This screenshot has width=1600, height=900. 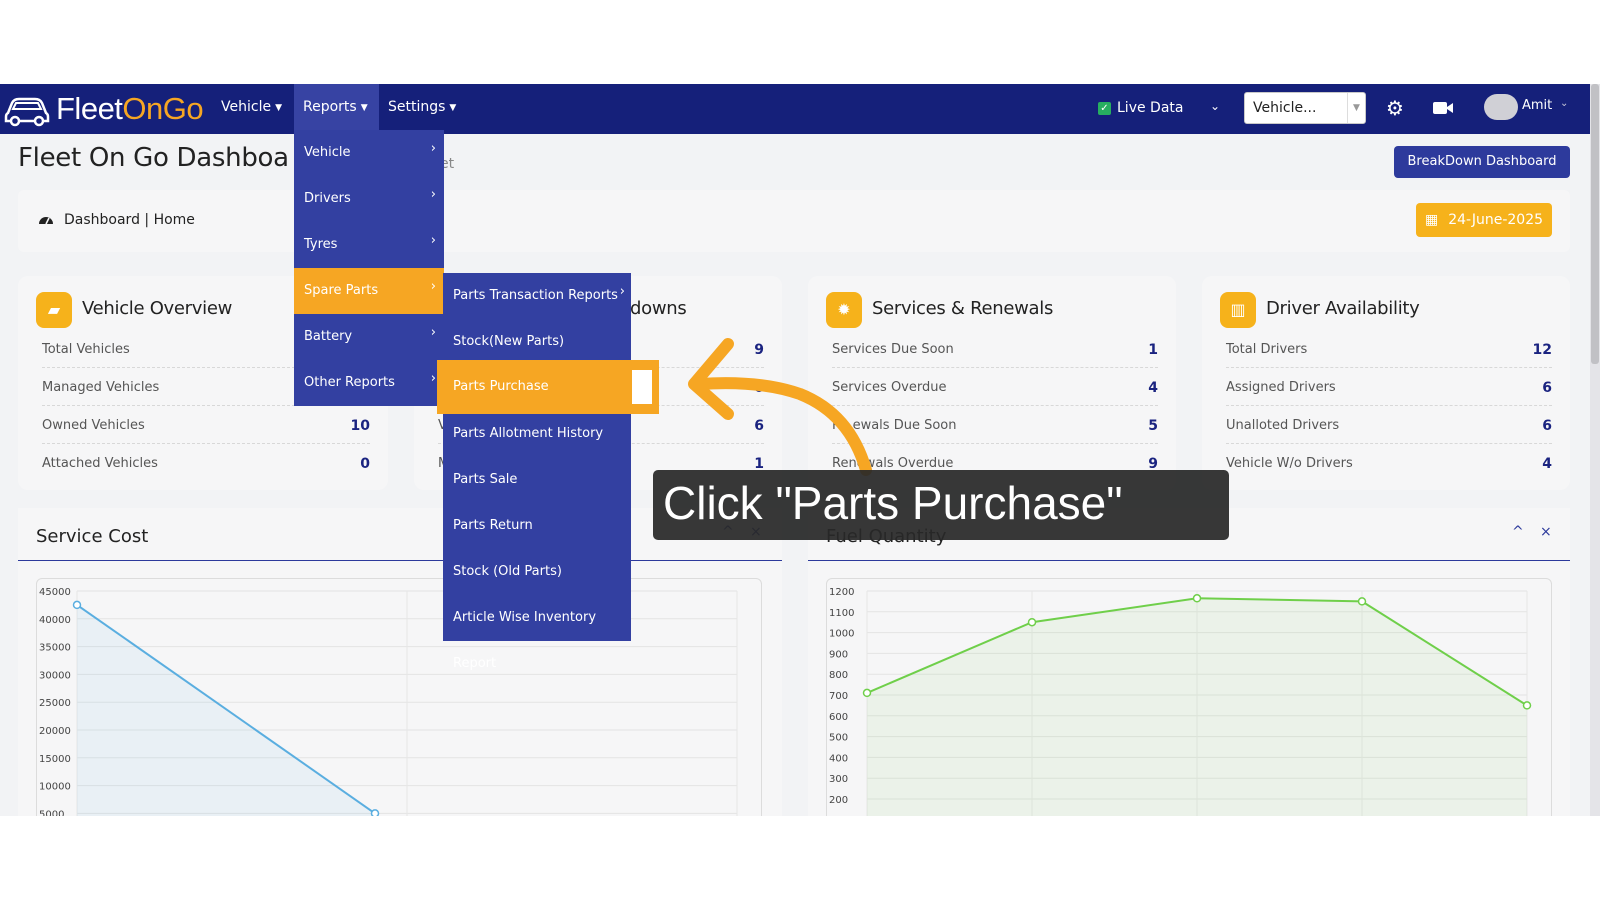 What do you see at coordinates (941, 505) in the screenshot?
I see `instruction-callout: Click "Parts Purchase"` at bounding box center [941, 505].